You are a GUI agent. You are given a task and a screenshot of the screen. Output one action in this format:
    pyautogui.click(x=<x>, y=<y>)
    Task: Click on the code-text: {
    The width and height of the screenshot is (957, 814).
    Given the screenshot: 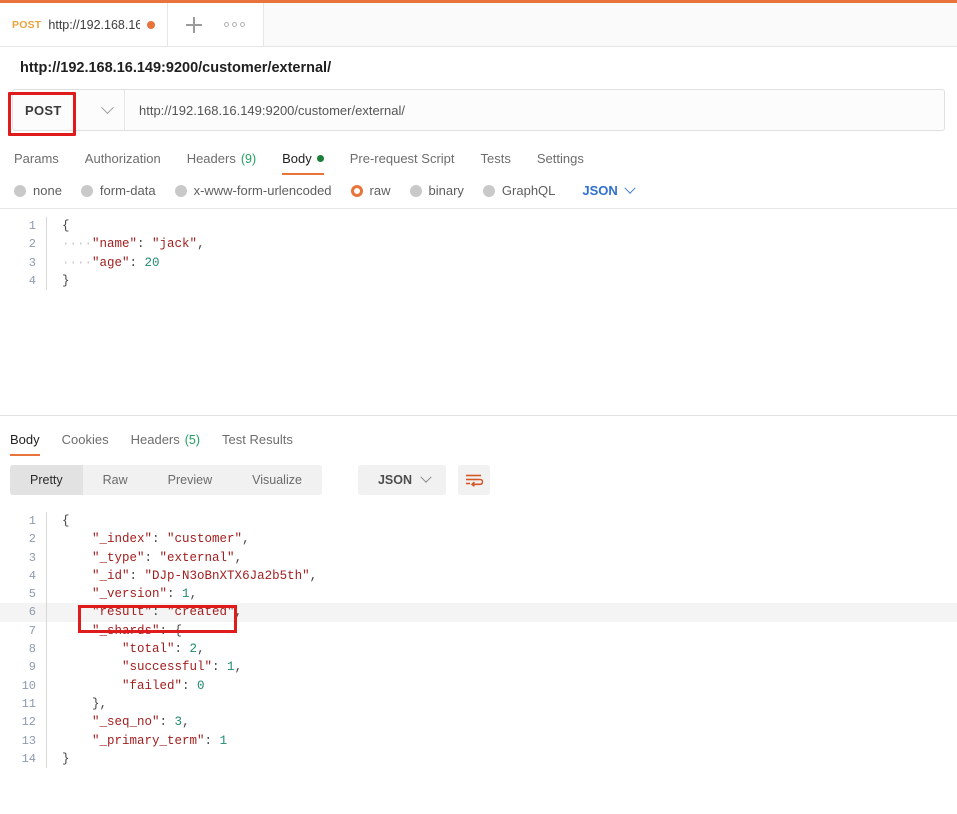 What is the action you would take?
    pyautogui.click(x=66, y=521)
    